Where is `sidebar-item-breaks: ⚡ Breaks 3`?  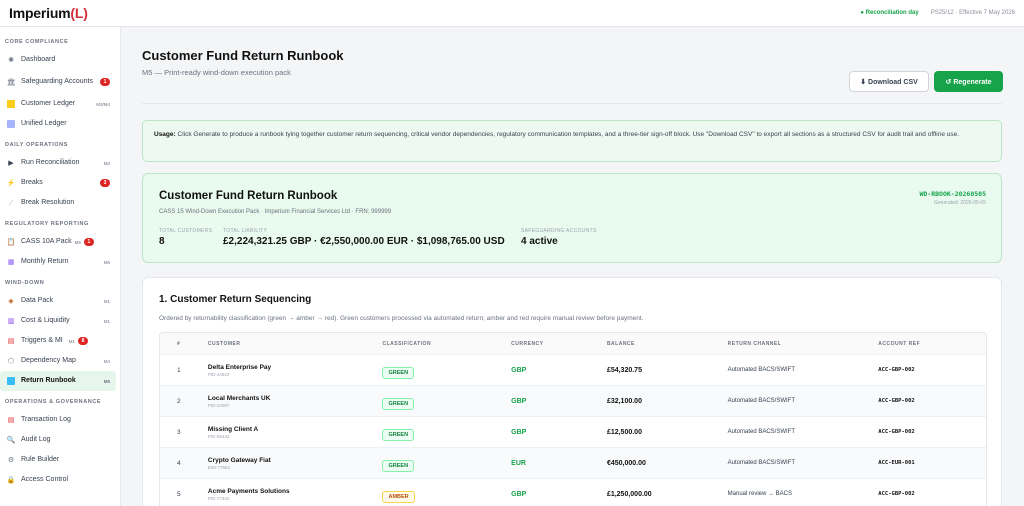
sidebar-item-breaks: ⚡ Breaks 3 is located at coordinates (58, 183).